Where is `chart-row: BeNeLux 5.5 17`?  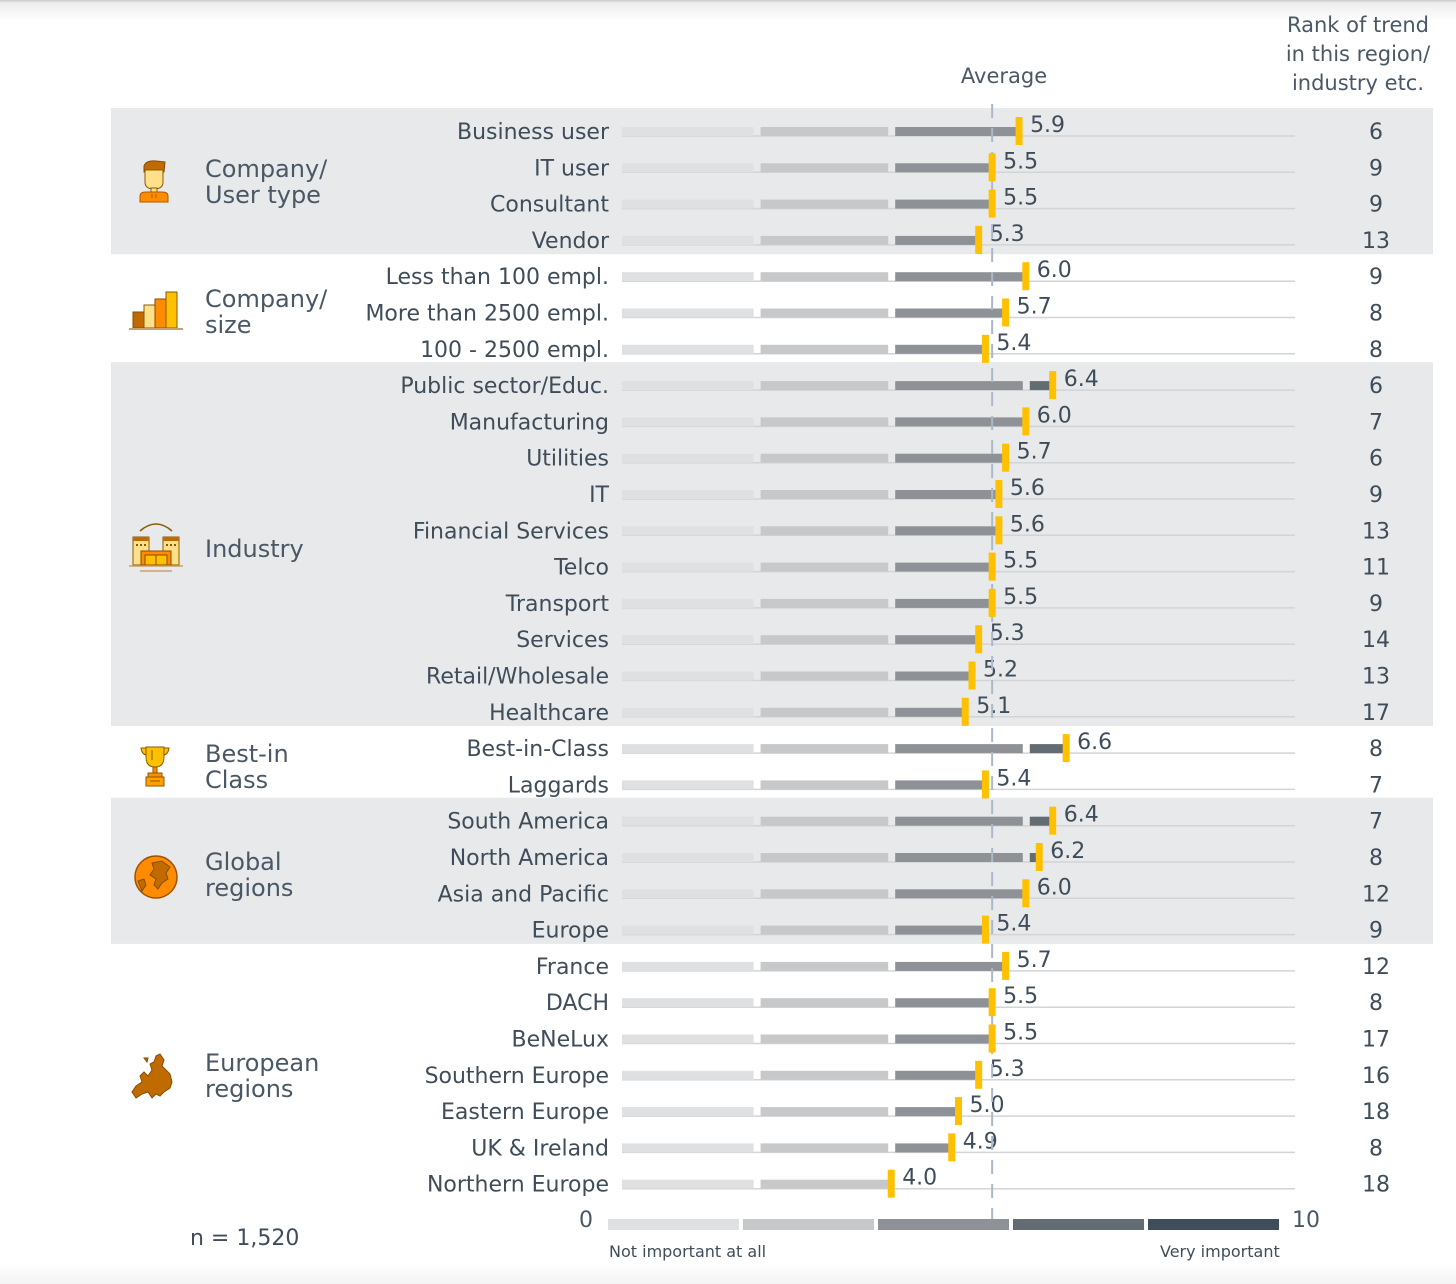
chart-row: BeNeLux 5.5 17 is located at coordinates (951, 1037).